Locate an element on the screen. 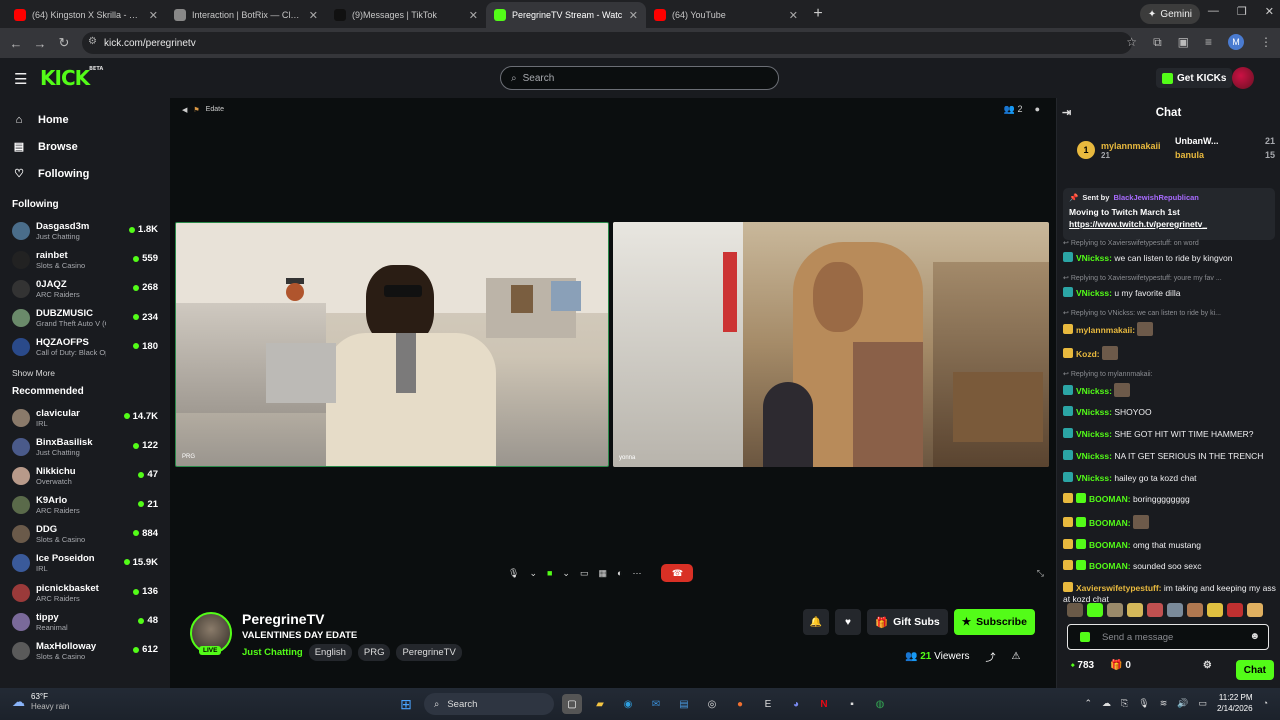 This screenshot has height=720, width=1280. chat-message: ↩ Replying to mylannmakaii: VNickss: is located at coordinates (1170, 383).